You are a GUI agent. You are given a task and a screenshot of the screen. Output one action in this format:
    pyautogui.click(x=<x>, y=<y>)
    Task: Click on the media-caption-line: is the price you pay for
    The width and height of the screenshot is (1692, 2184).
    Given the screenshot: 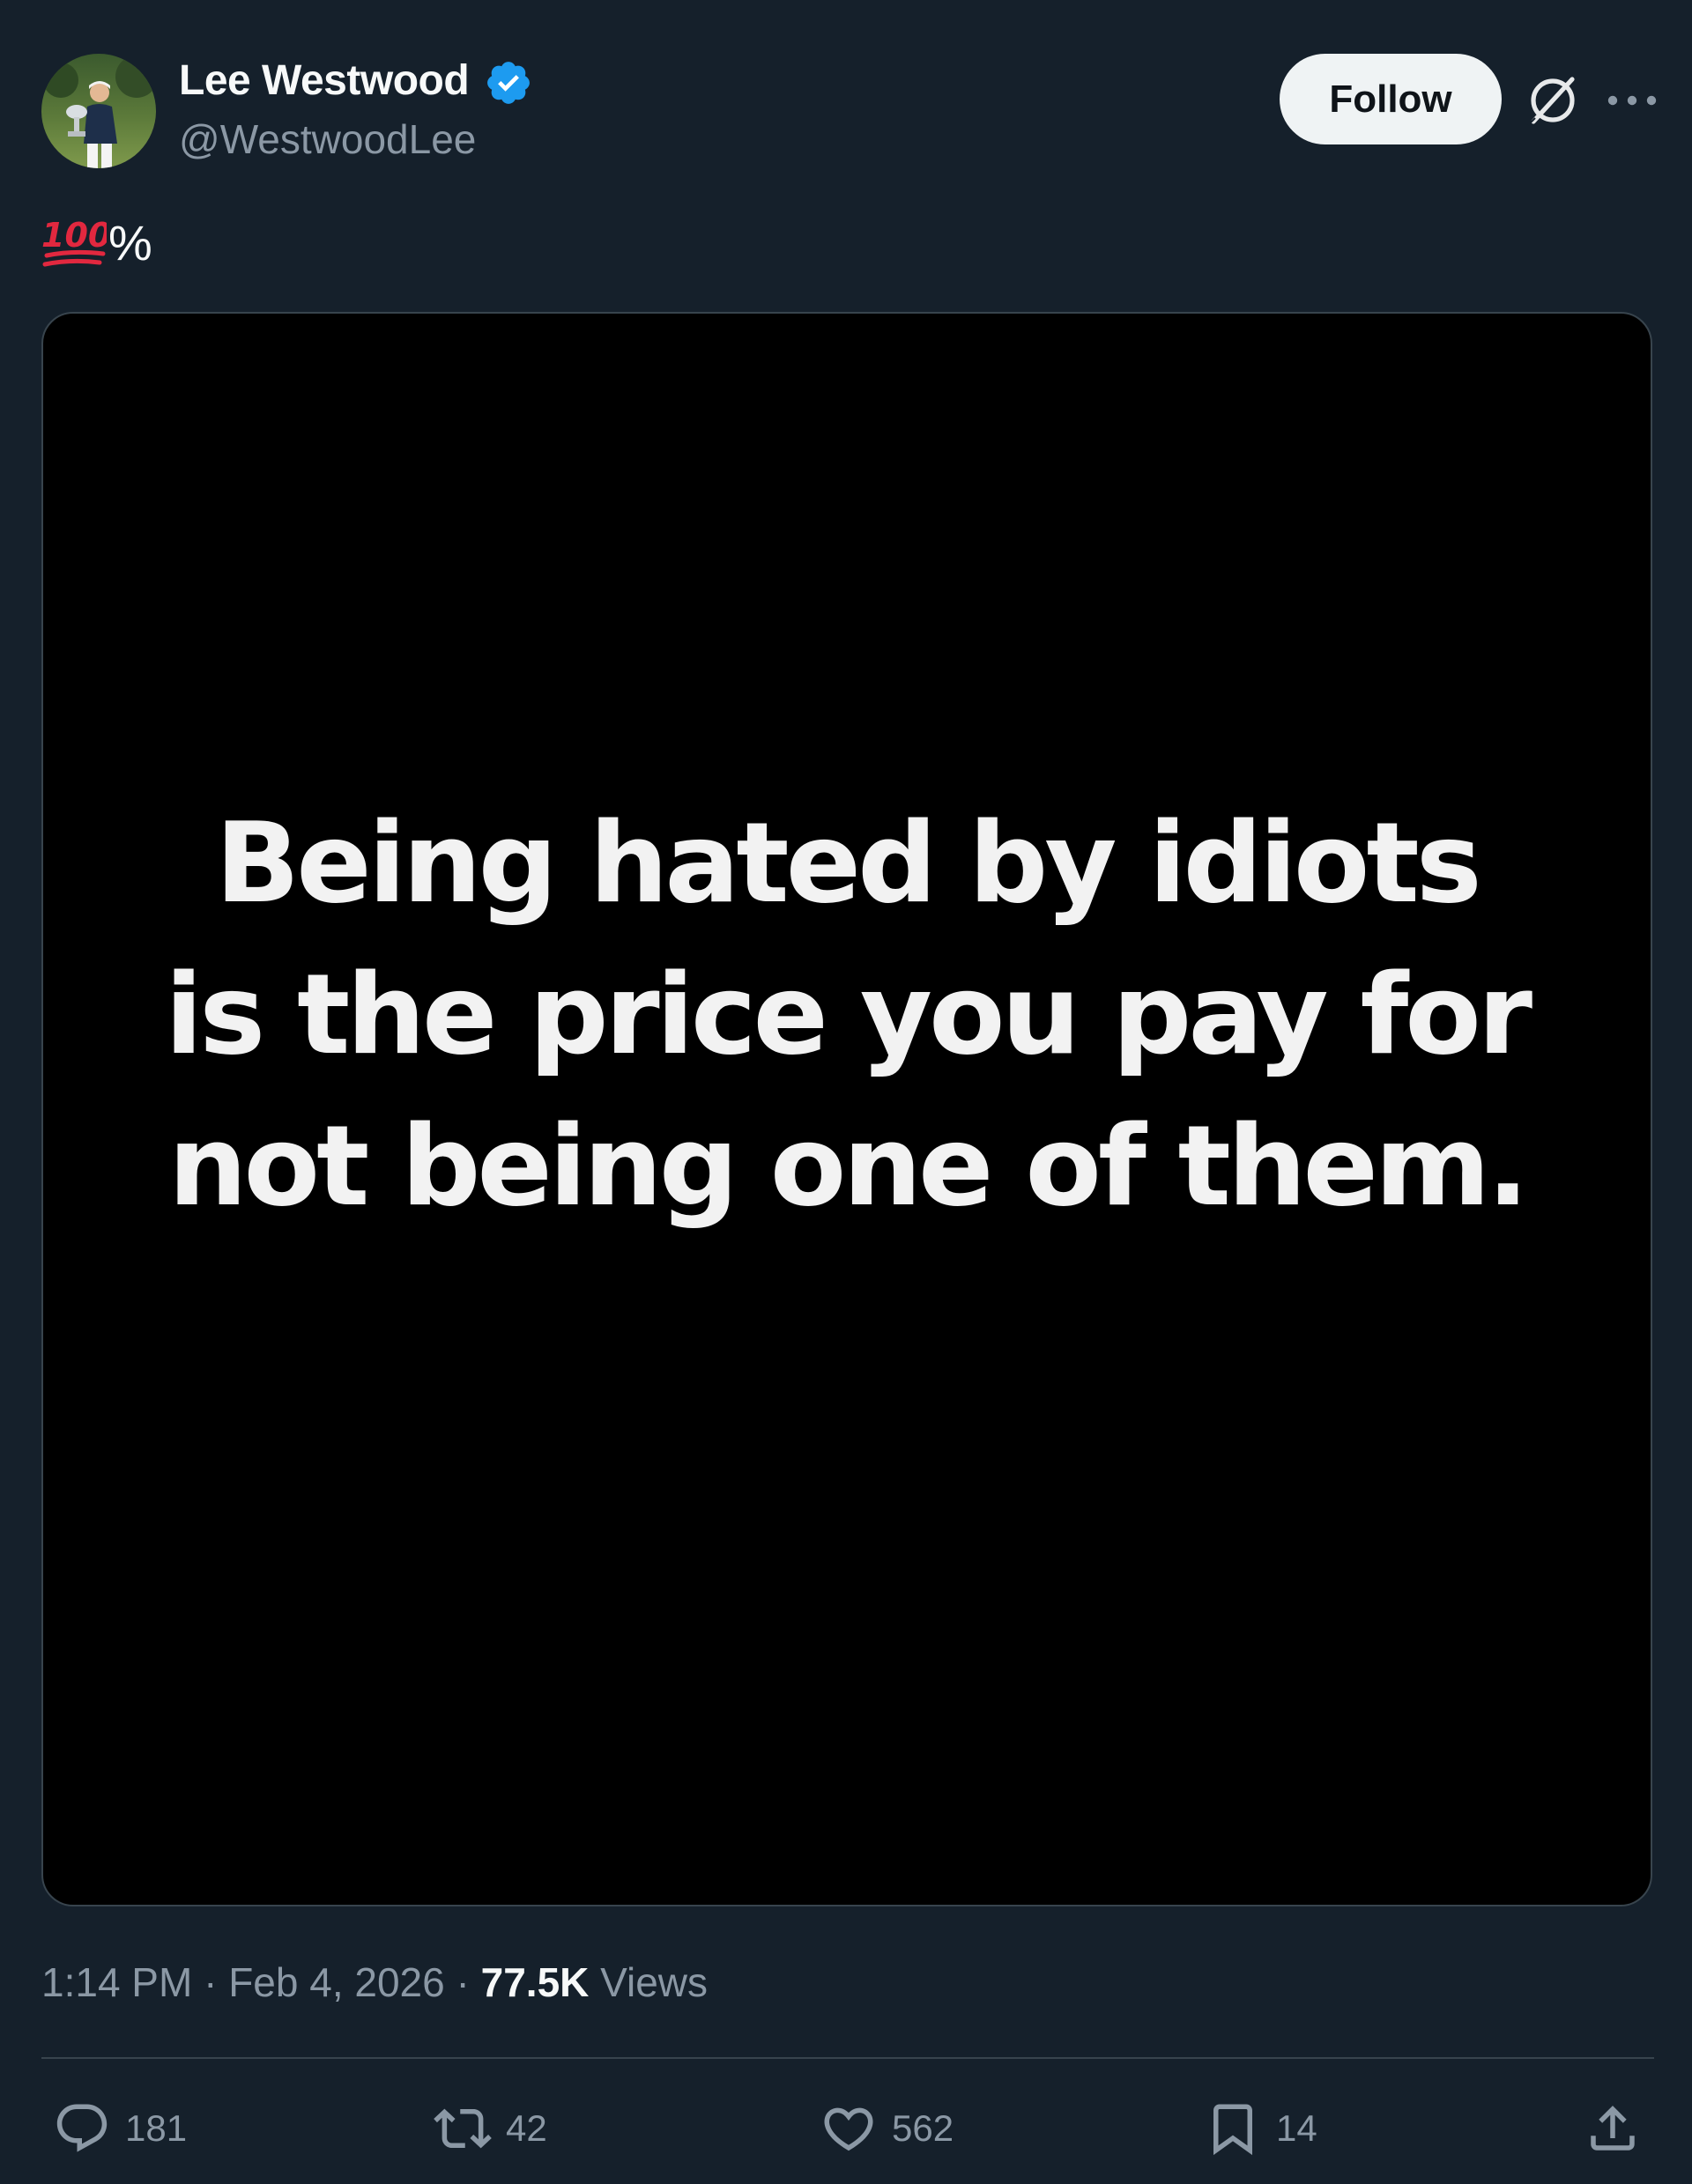 What is the action you would take?
    pyautogui.click(x=848, y=1014)
    